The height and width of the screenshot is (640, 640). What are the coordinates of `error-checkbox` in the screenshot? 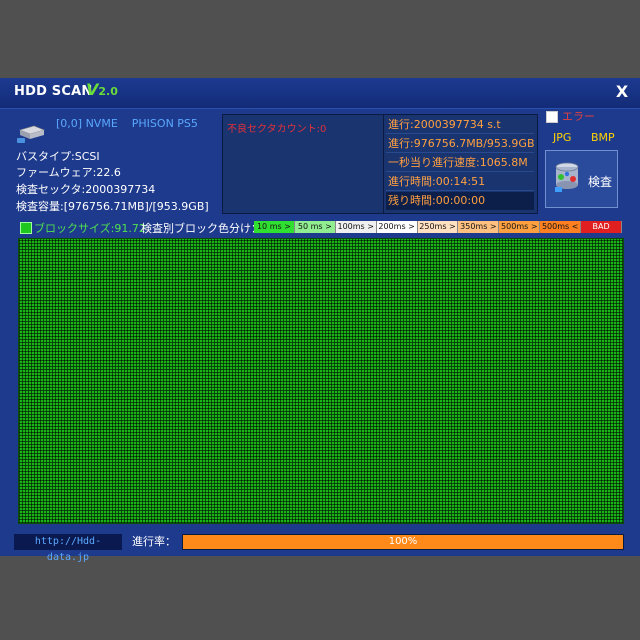 It's located at (552, 117).